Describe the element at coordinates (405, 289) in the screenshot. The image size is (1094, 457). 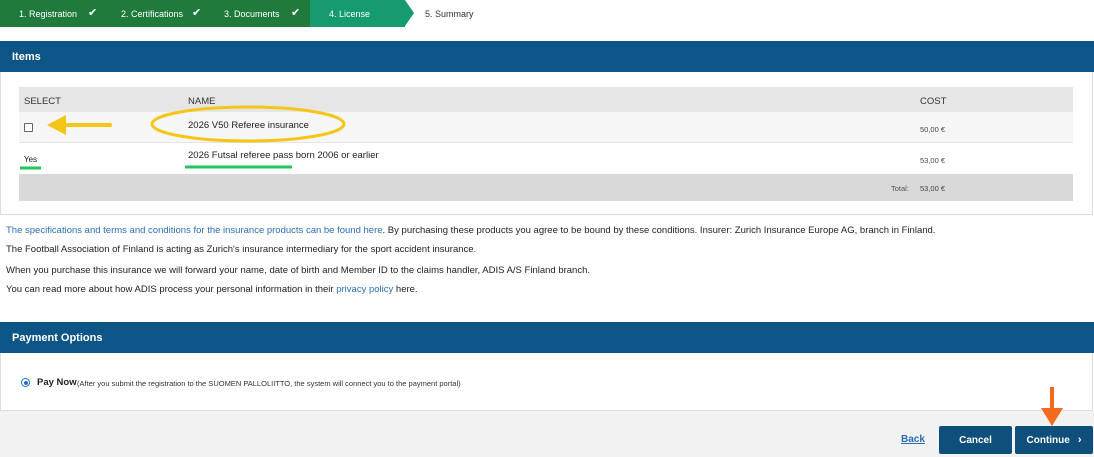
I see `privacy-text-post: here.` at that location.